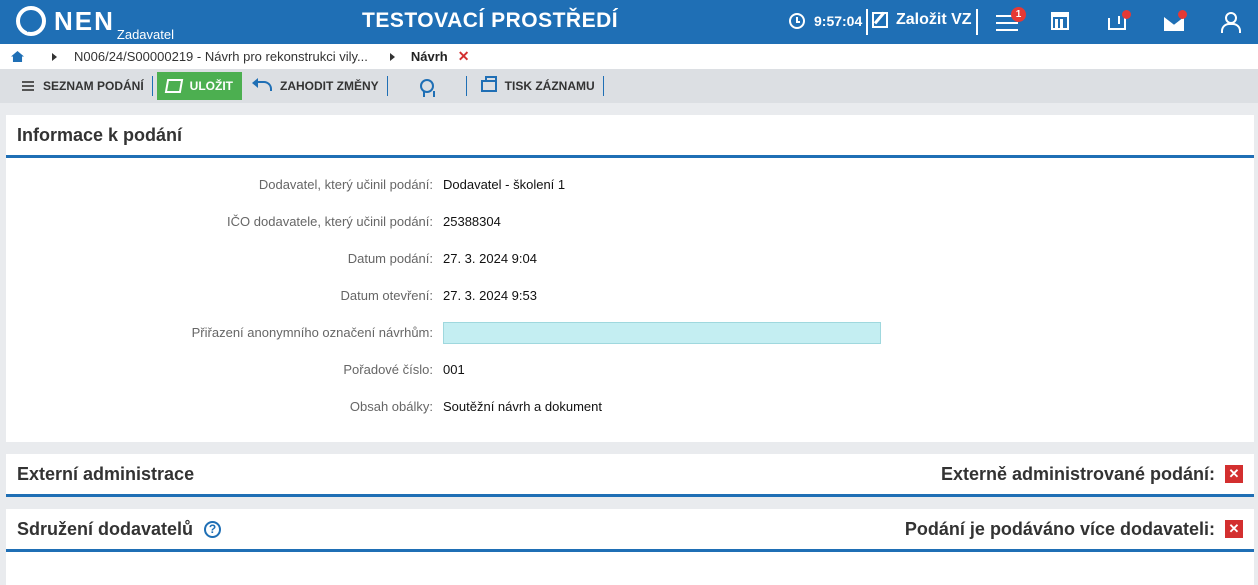 This screenshot has width=1258, height=585. What do you see at coordinates (797, 21) in the screenshot?
I see `clock-icon` at bounding box center [797, 21].